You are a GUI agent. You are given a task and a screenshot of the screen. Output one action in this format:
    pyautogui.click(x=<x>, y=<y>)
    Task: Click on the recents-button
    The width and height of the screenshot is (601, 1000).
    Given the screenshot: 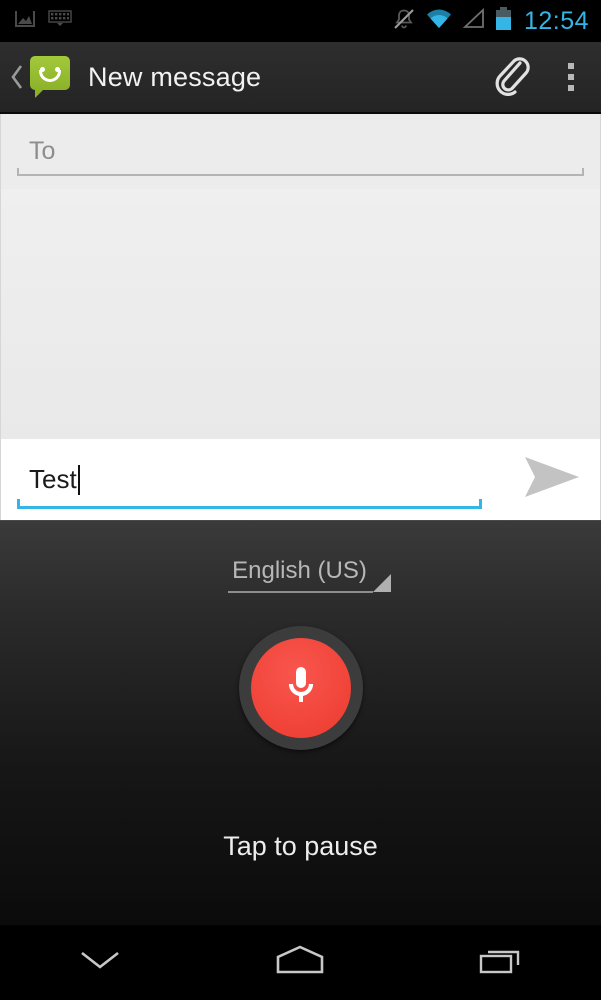 What is the action you would take?
    pyautogui.click(x=501, y=962)
    